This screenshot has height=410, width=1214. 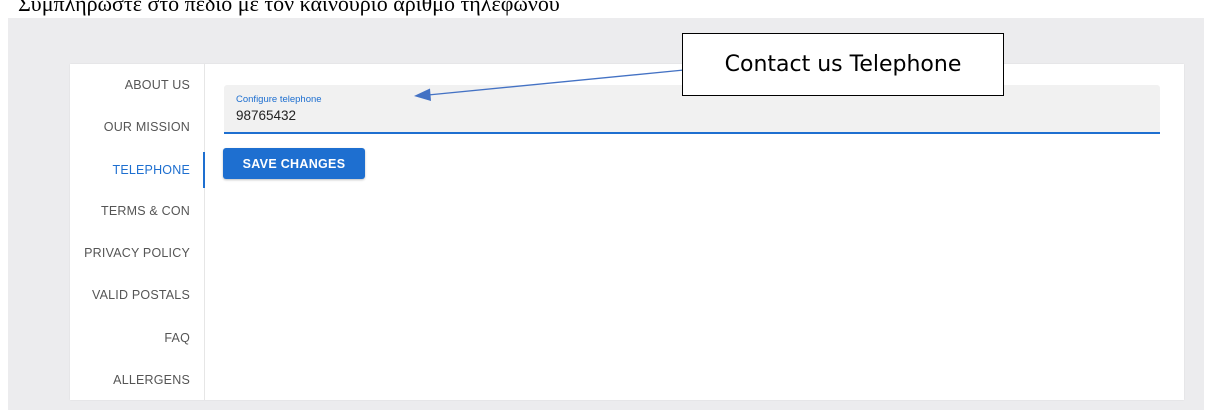 I want to click on annotation-callout: Contact us Telephone, so click(x=843, y=64).